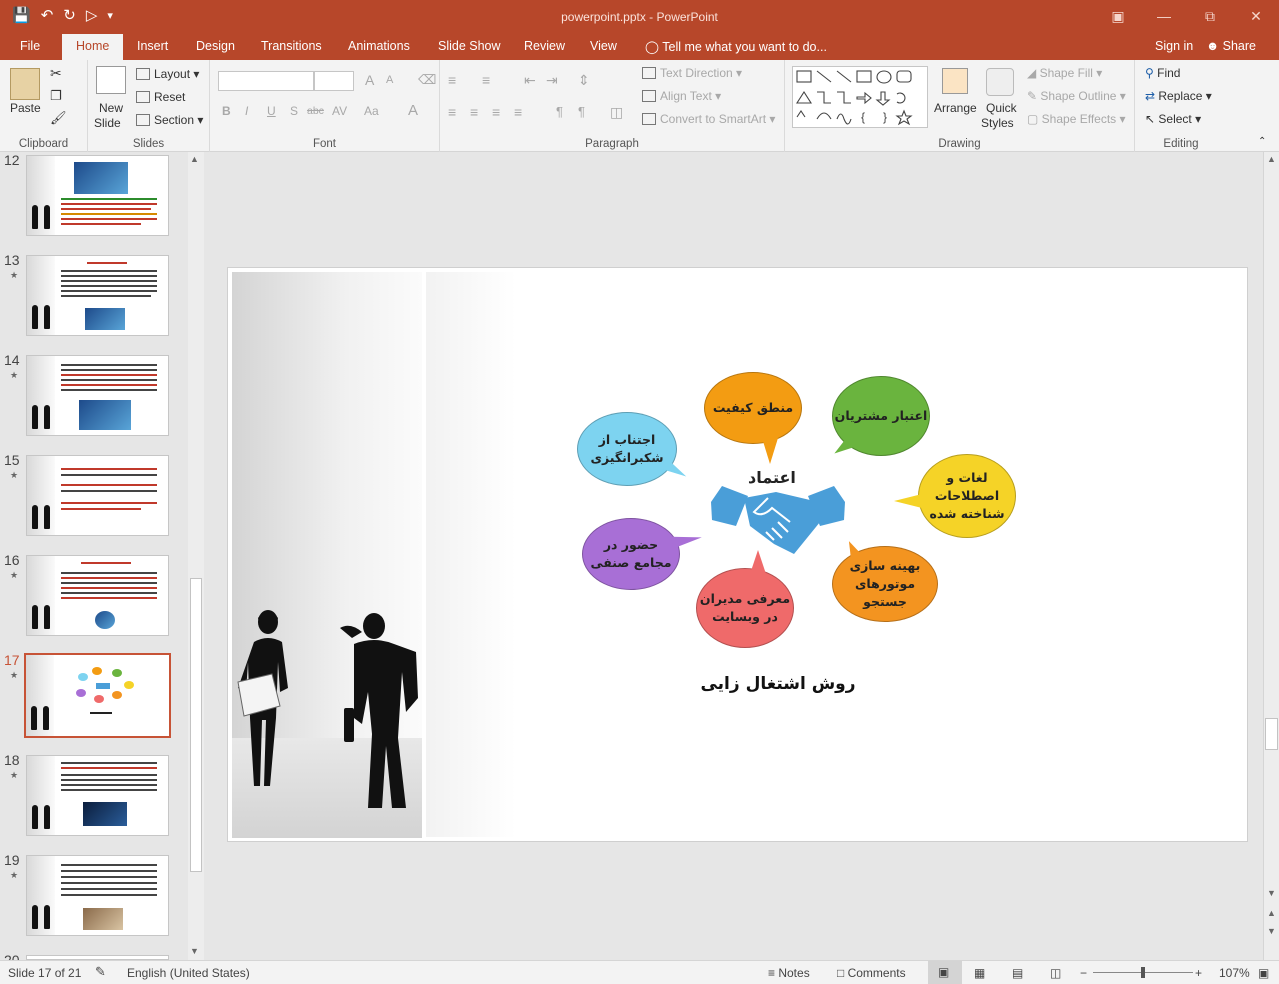 This screenshot has width=1279, height=984. I want to click on convert-smartart-button: Convert to SmartArt ▾, so click(708, 119).